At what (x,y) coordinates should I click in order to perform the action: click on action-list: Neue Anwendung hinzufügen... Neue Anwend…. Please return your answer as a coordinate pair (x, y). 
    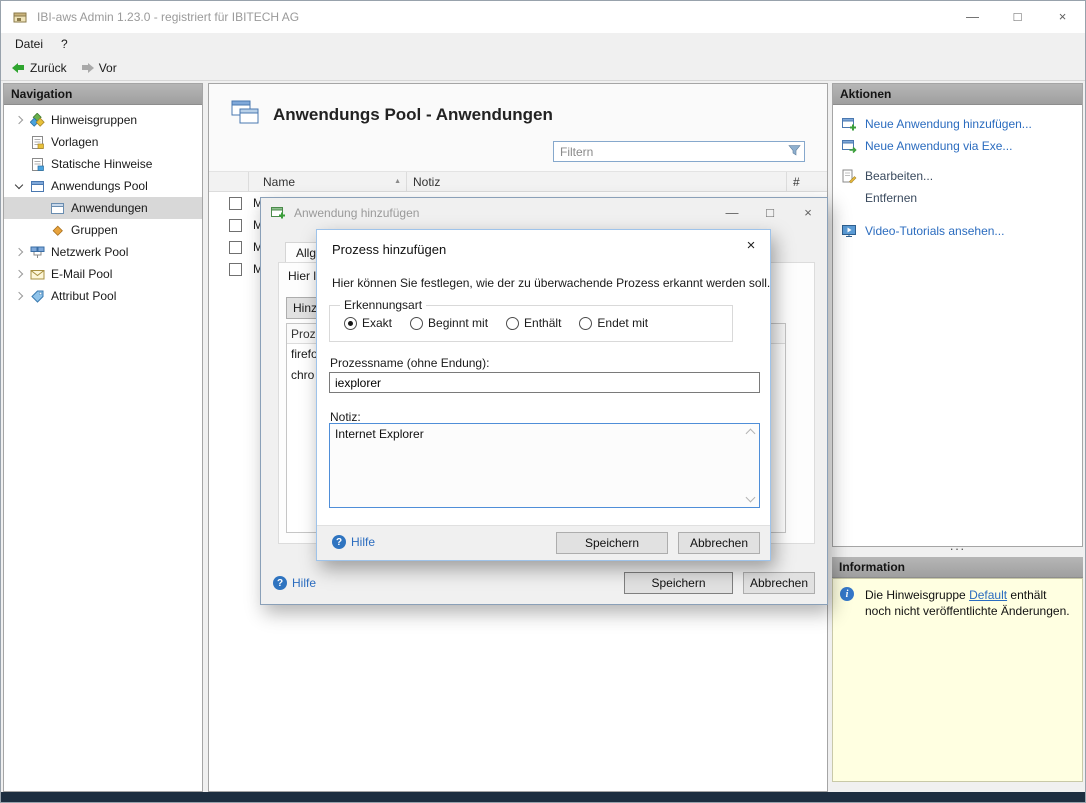
    Looking at the image, I should click on (957, 173).